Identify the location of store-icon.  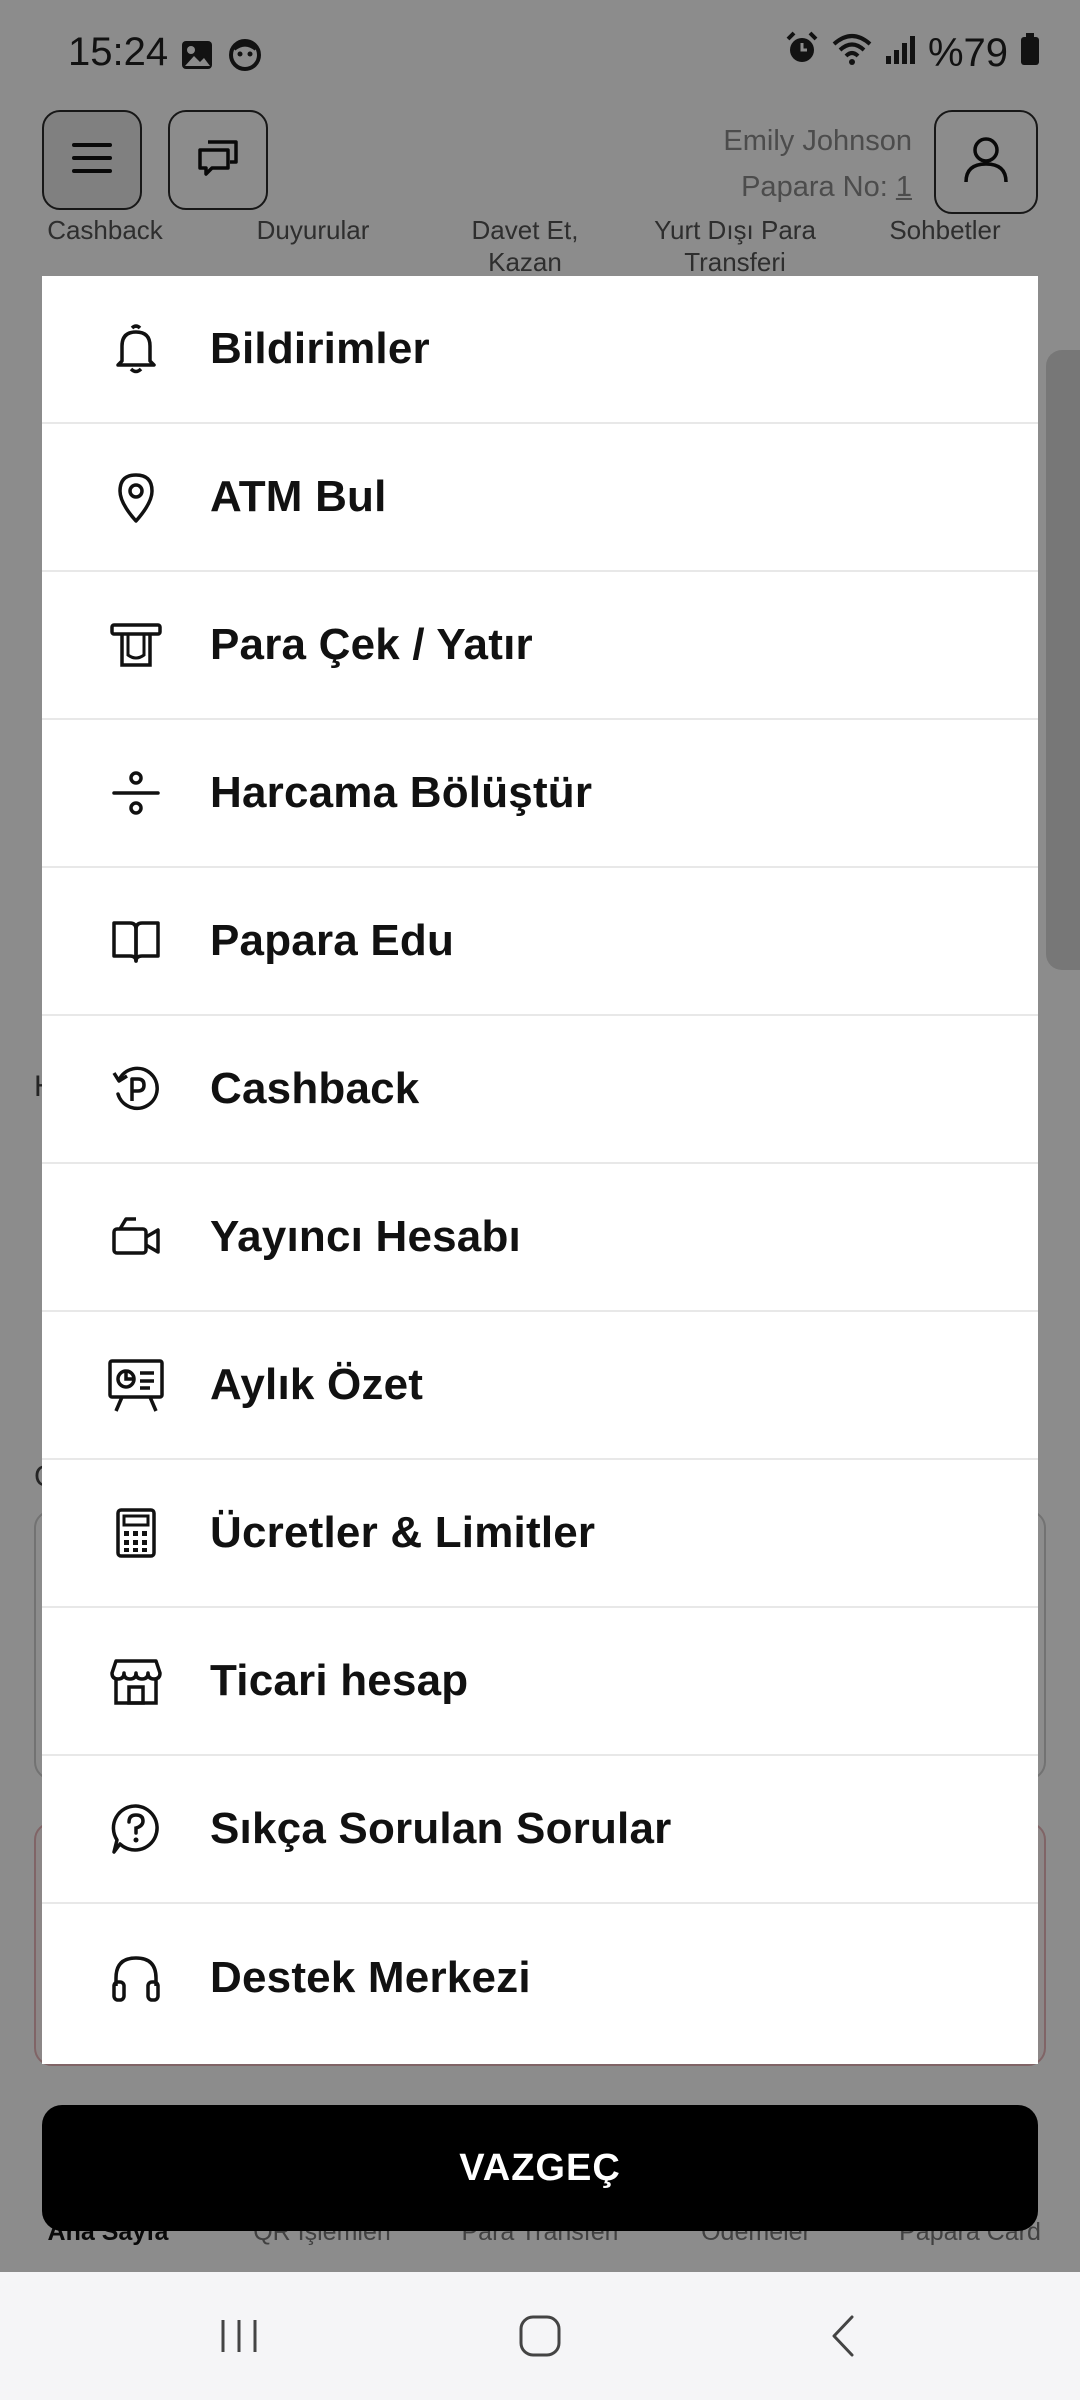
(136, 1681).